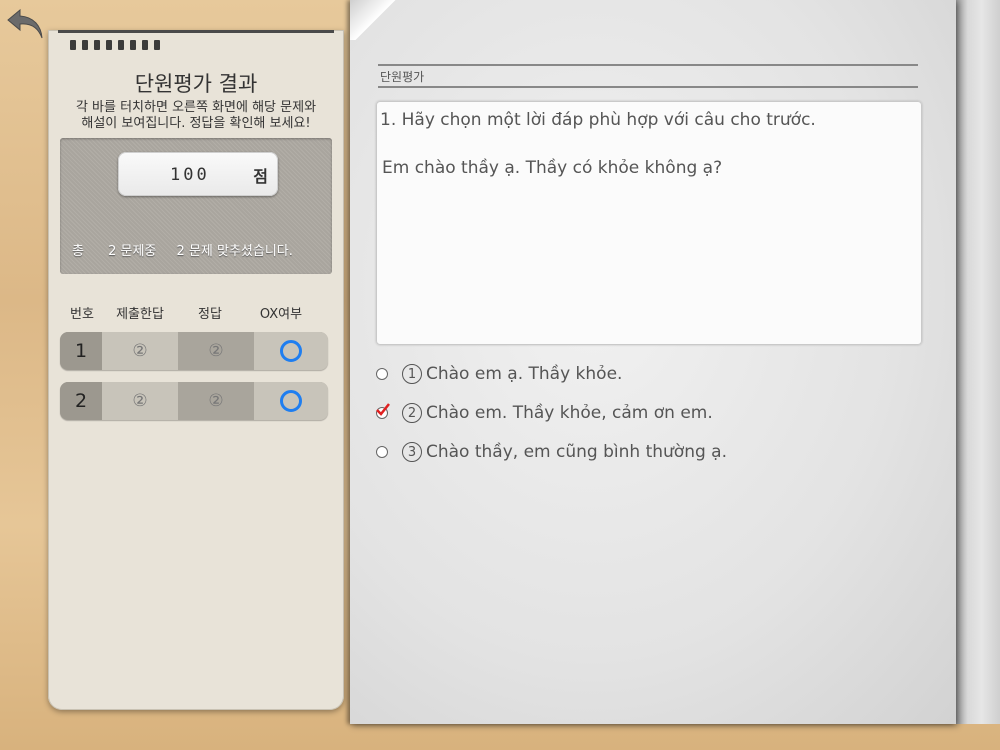  What do you see at coordinates (412, 452) in the screenshot?
I see `option-number: 3` at bounding box center [412, 452].